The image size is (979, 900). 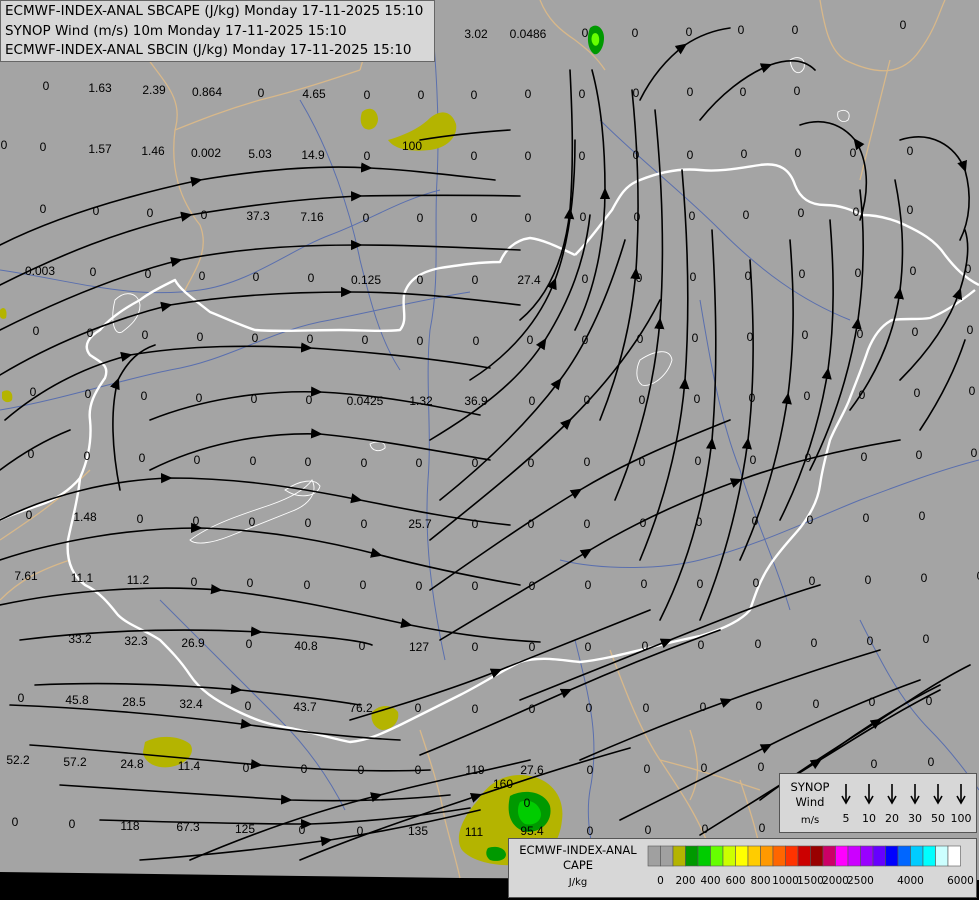 What do you see at coordinates (532, 770) in the screenshot?
I see `station-value: 27.6` at bounding box center [532, 770].